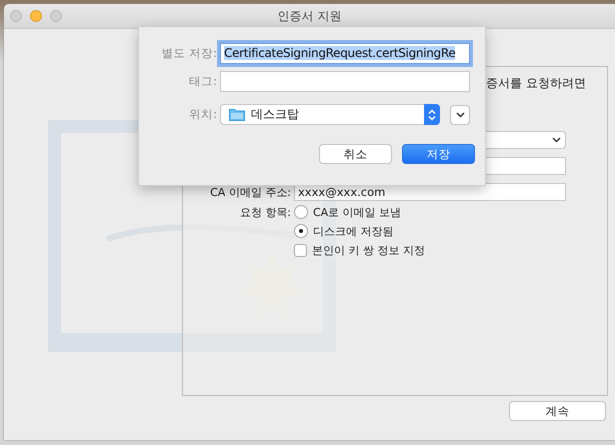 This screenshot has height=445, width=615. I want to click on close-icon, so click(16, 16).